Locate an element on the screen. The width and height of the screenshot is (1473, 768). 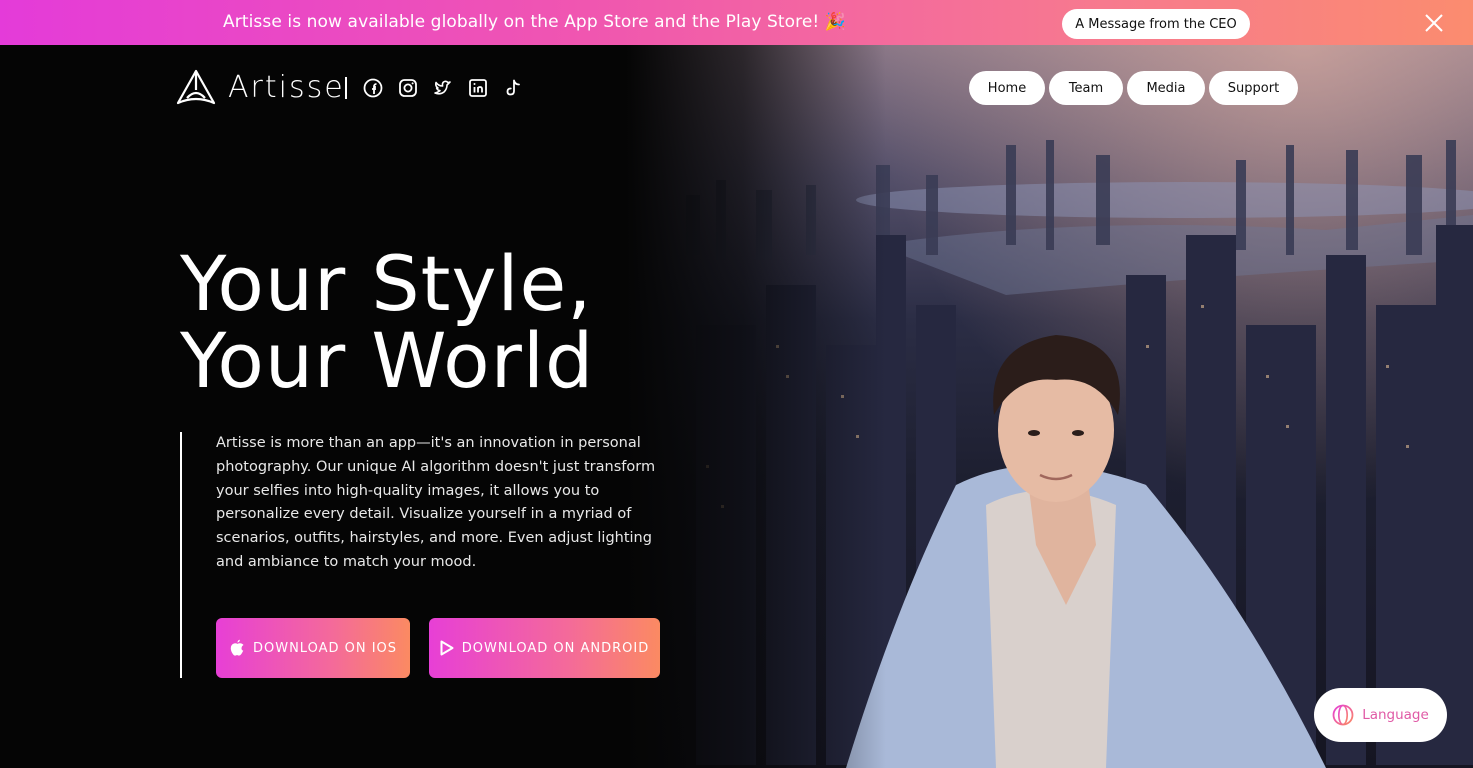
nav-support: Support is located at coordinates (1253, 88).